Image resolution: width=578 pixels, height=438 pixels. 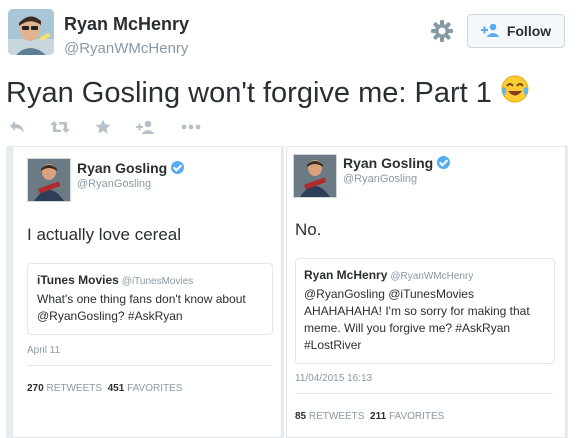 I want to click on tweet-text: Ryan Gosling won't forgive me: Part 1, so click(x=268, y=93).